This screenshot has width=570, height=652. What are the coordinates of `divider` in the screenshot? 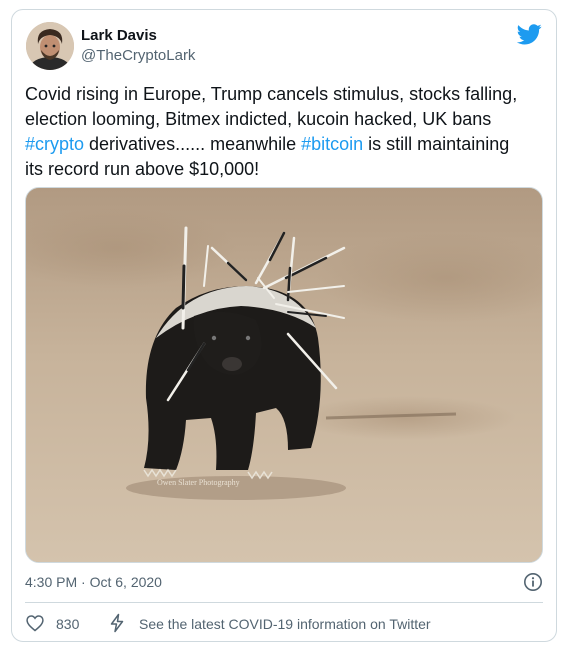 It's located at (284, 602).